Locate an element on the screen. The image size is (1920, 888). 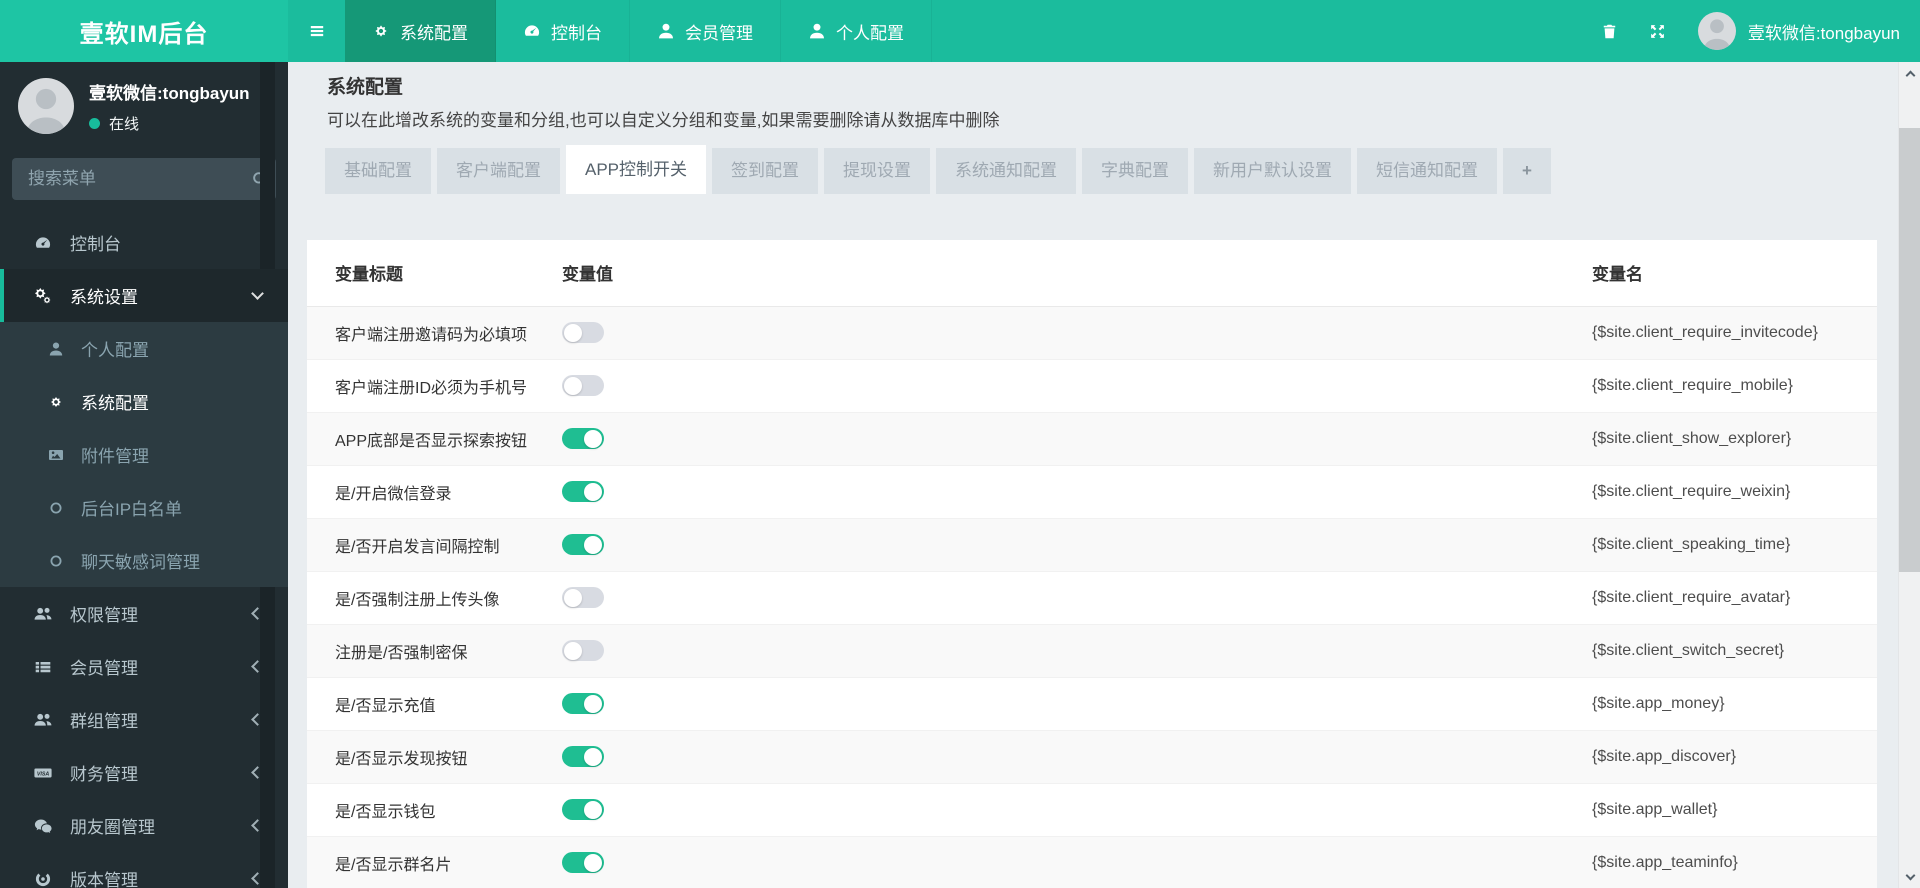
expand-icon is located at coordinates (1657, 31).